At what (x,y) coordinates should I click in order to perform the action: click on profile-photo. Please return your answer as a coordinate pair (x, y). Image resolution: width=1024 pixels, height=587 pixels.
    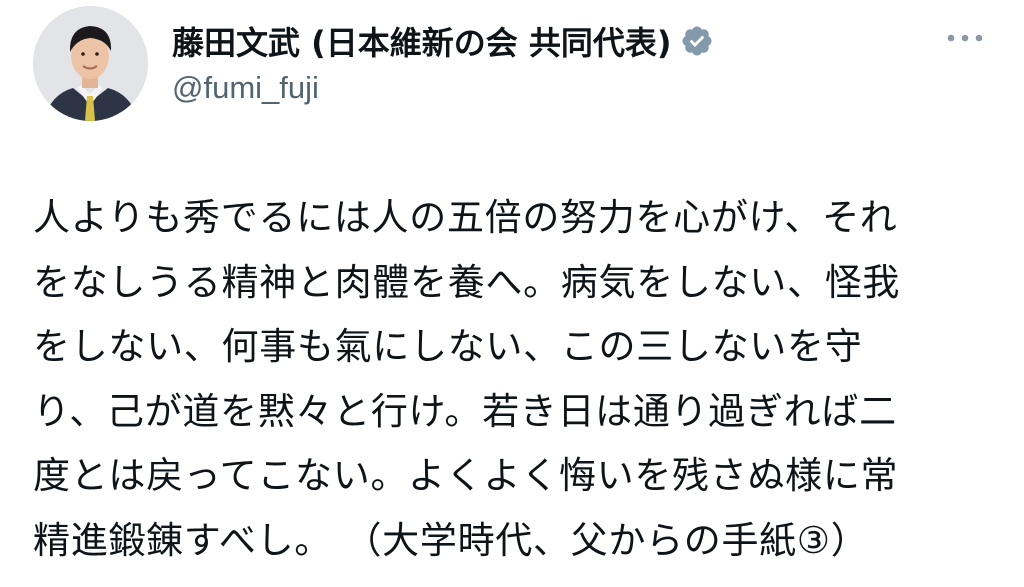
    Looking at the image, I should click on (90, 63).